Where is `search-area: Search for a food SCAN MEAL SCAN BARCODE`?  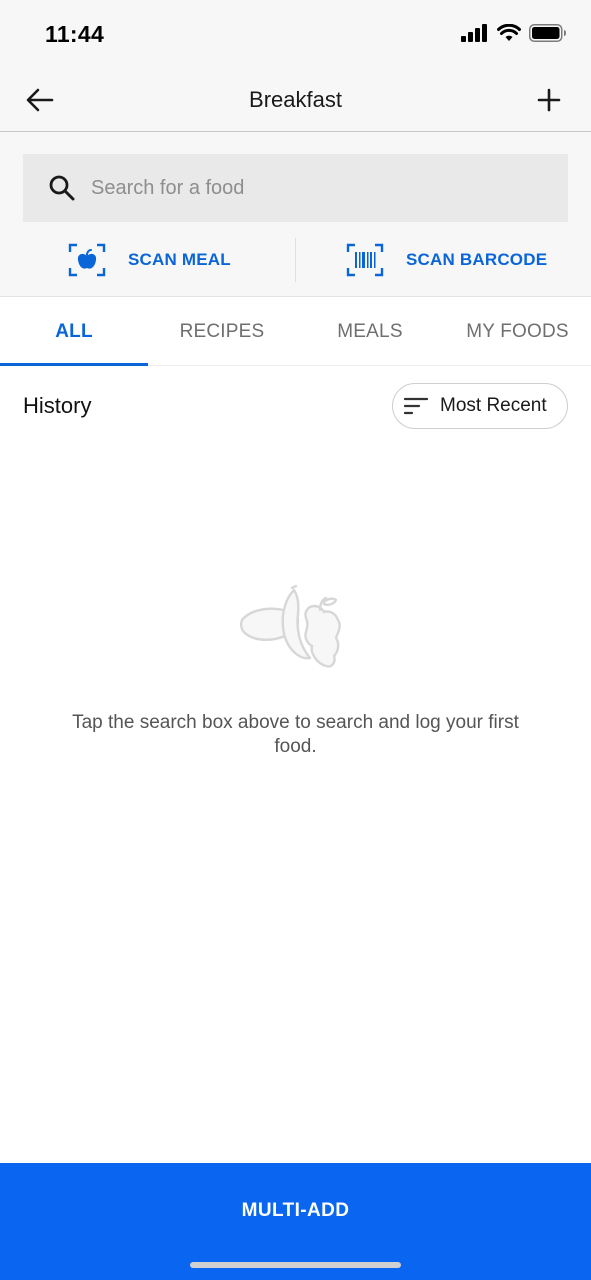 search-area: Search for a food SCAN MEAL SCAN BARCODE is located at coordinates (295, 214).